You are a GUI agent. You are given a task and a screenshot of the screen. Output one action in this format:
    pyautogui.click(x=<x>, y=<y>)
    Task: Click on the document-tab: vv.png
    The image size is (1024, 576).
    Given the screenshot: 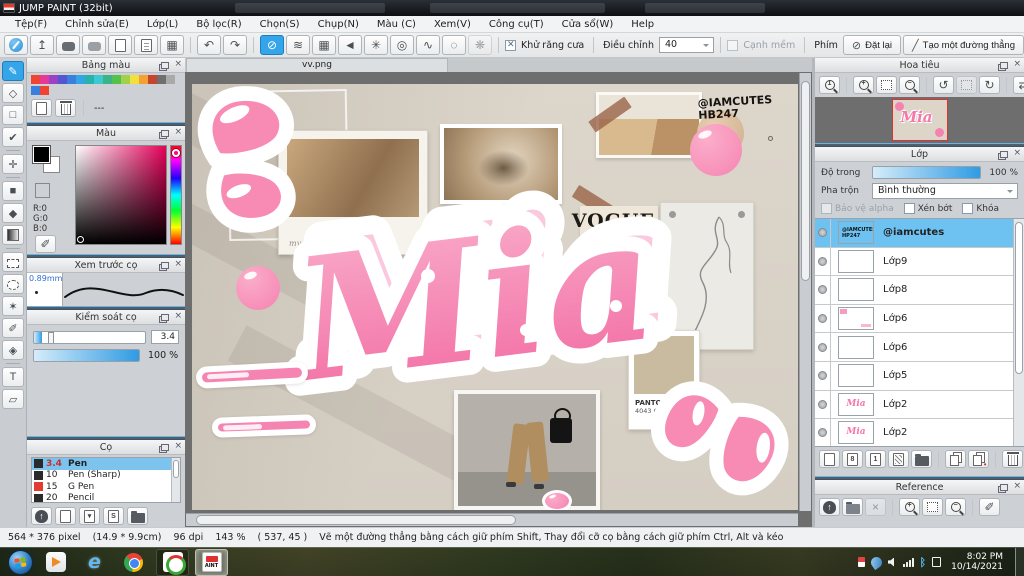 What is the action you would take?
    pyautogui.click(x=317, y=65)
    